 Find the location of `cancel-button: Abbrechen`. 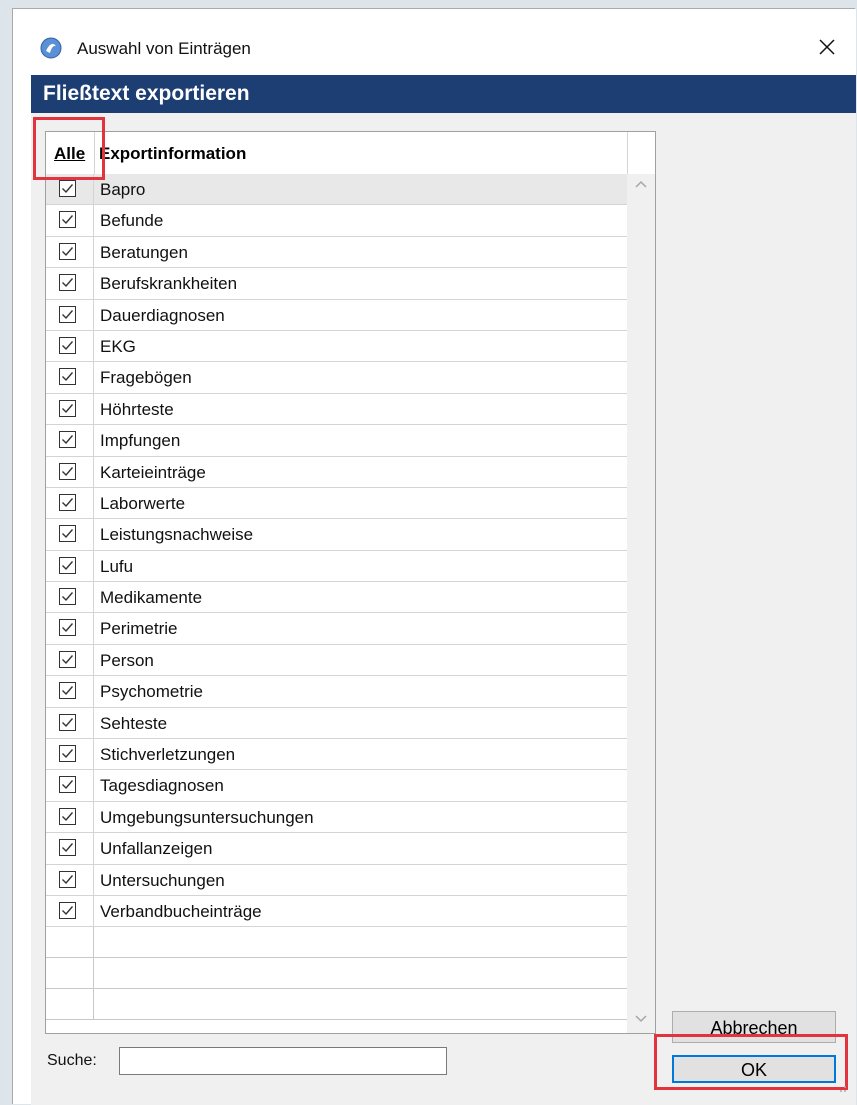

cancel-button: Abbrechen is located at coordinates (754, 1027).